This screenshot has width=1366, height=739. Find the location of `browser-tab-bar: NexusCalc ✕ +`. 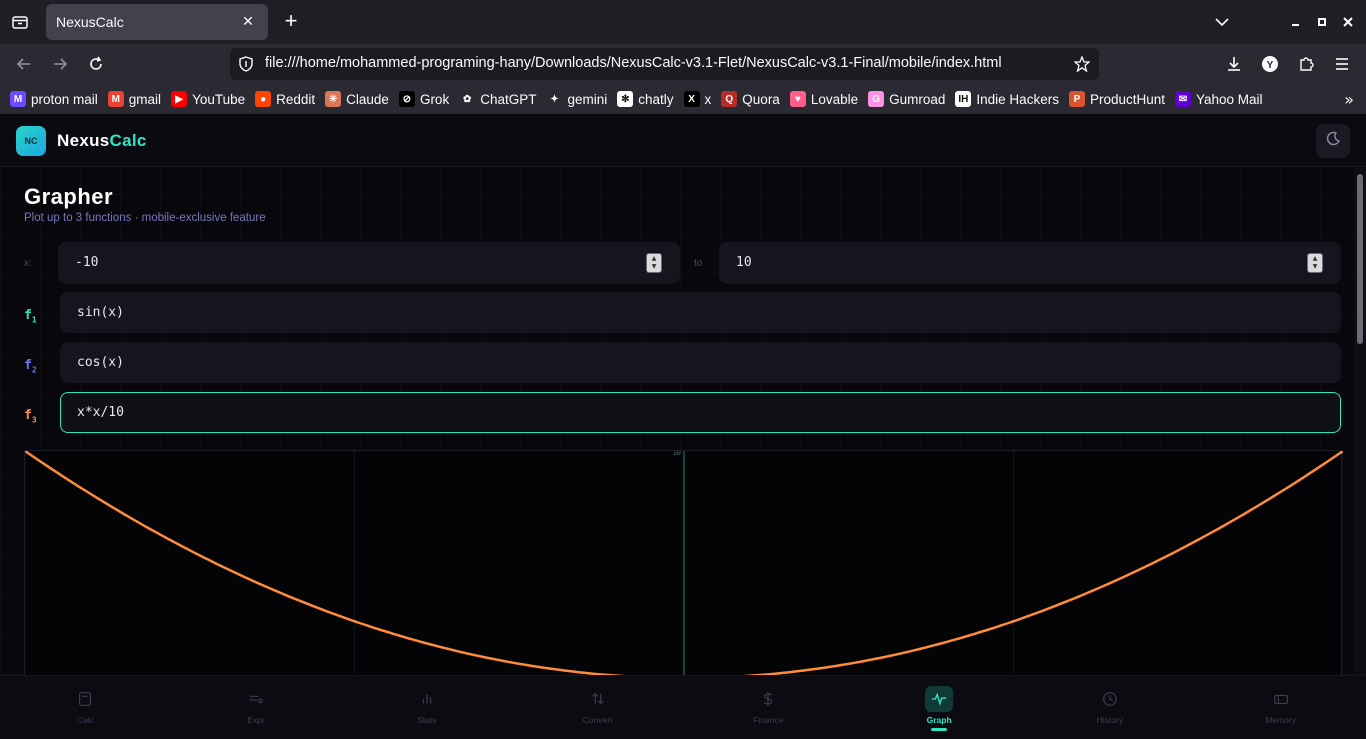

browser-tab-bar: NexusCalc ✕ + is located at coordinates (683, 22).